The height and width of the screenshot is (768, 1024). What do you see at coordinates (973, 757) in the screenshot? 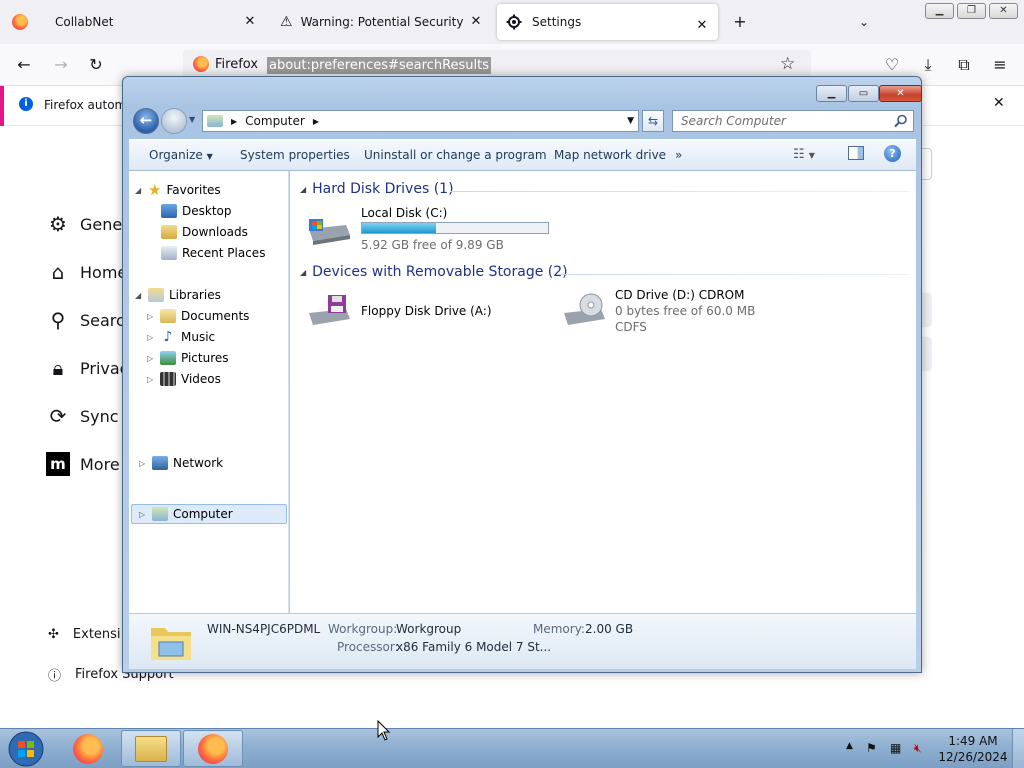
I see `clock-date: 12/26/2024` at bounding box center [973, 757].